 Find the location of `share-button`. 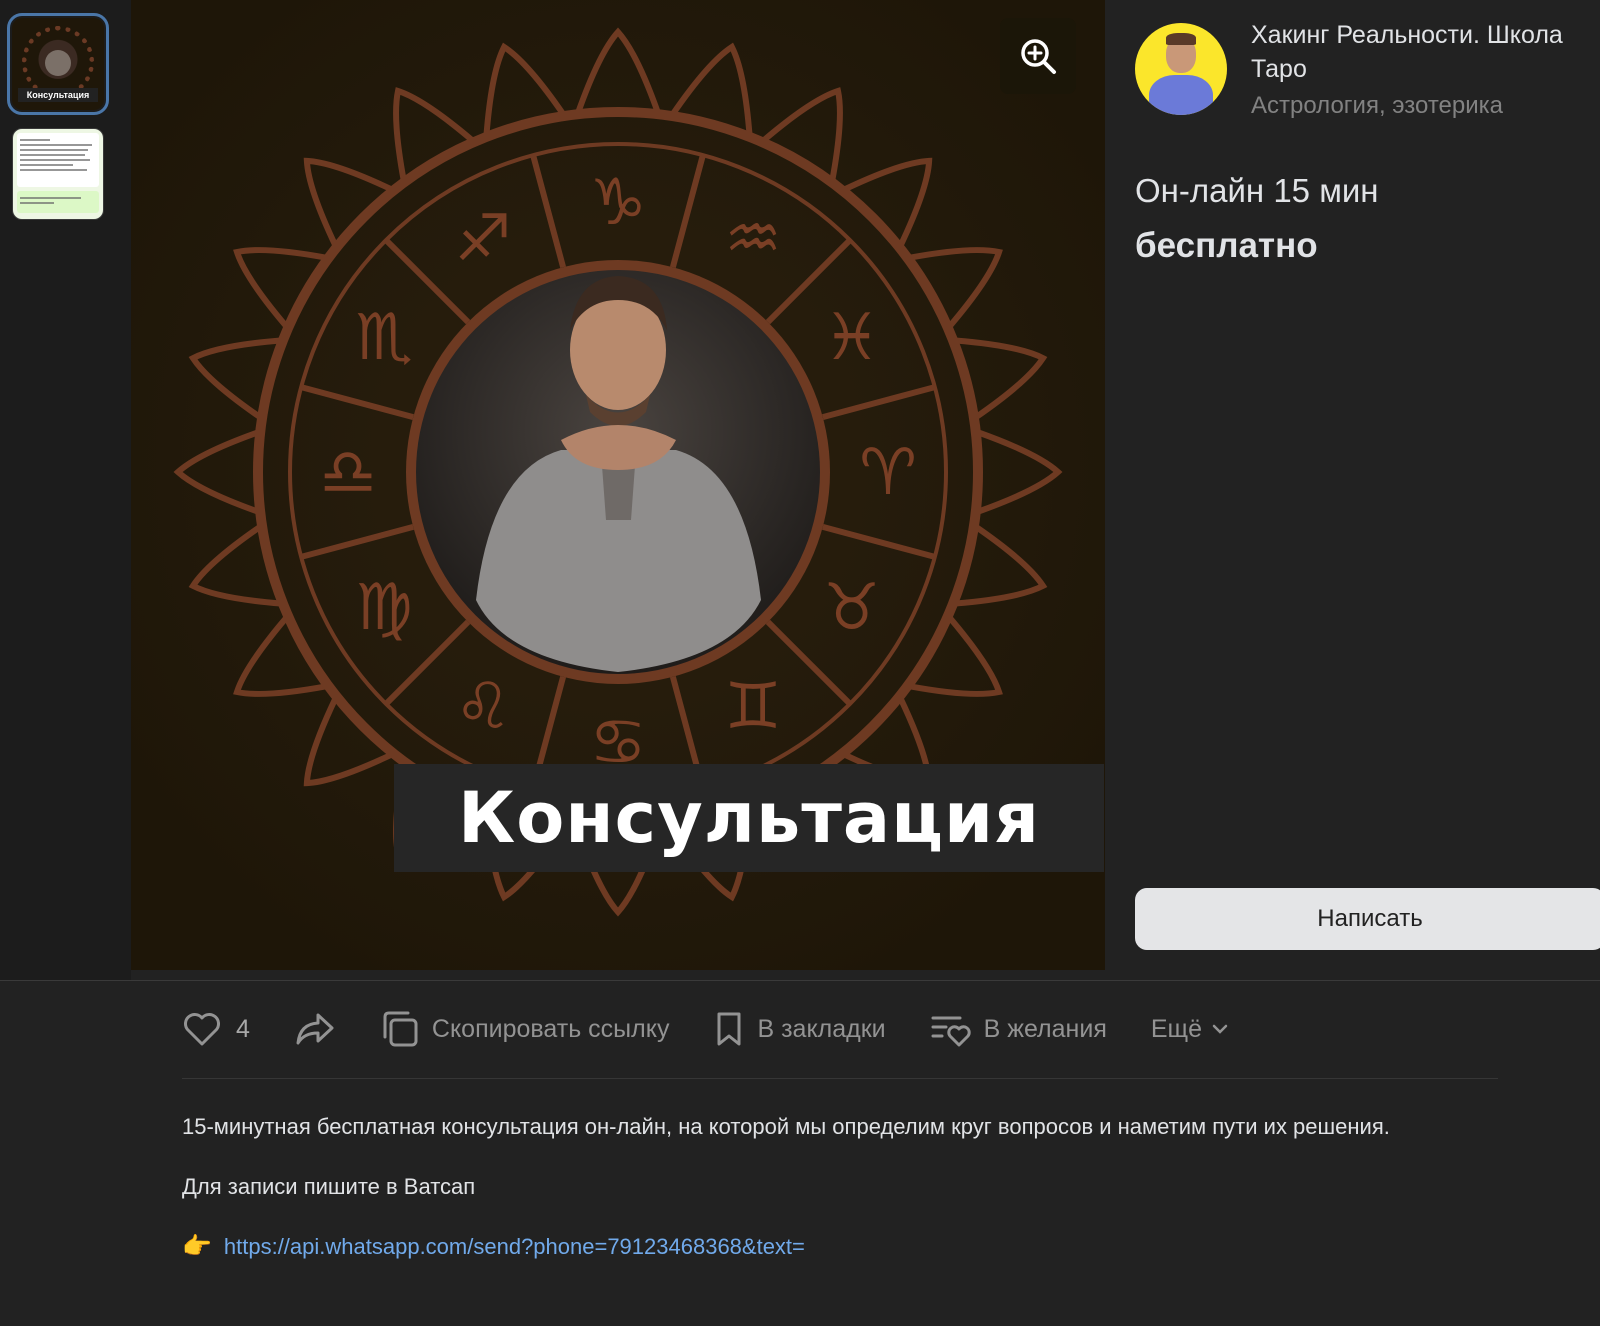

share-button is located at coordinates (315, 1029).